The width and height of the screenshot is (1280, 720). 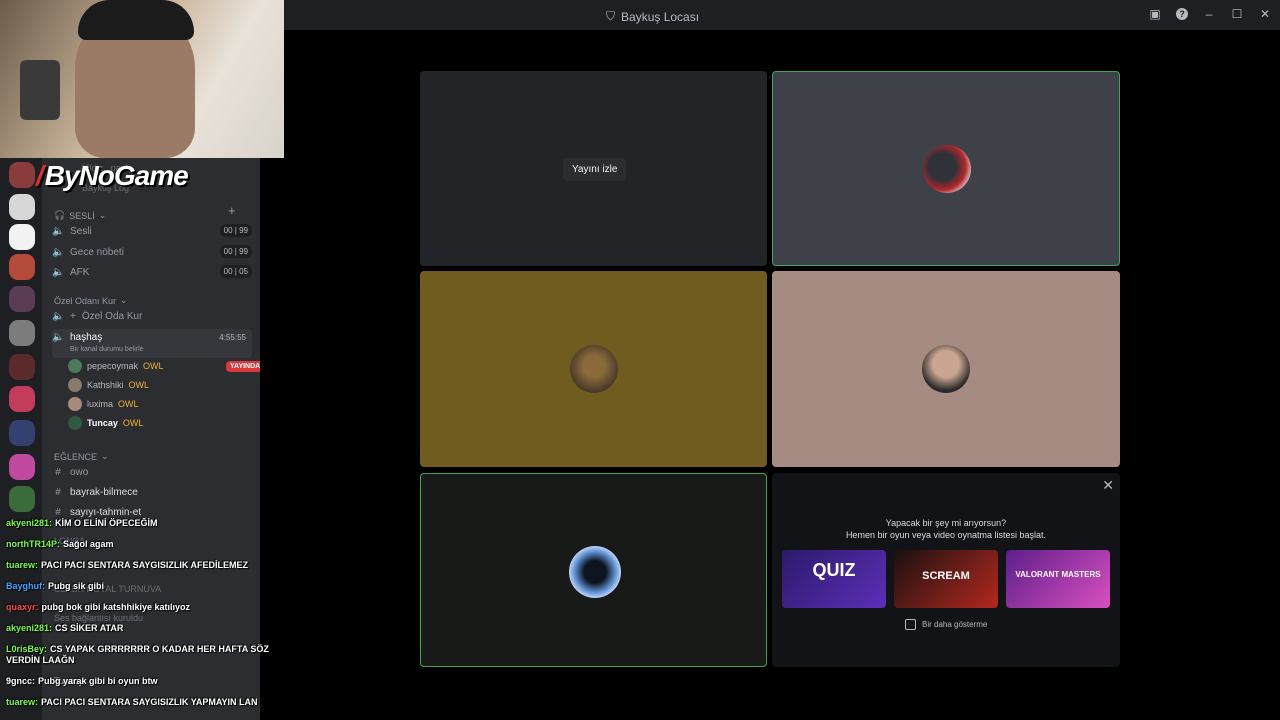 I want to click on voice-member: Kathshiki OWL, so click(x=108, y=385).